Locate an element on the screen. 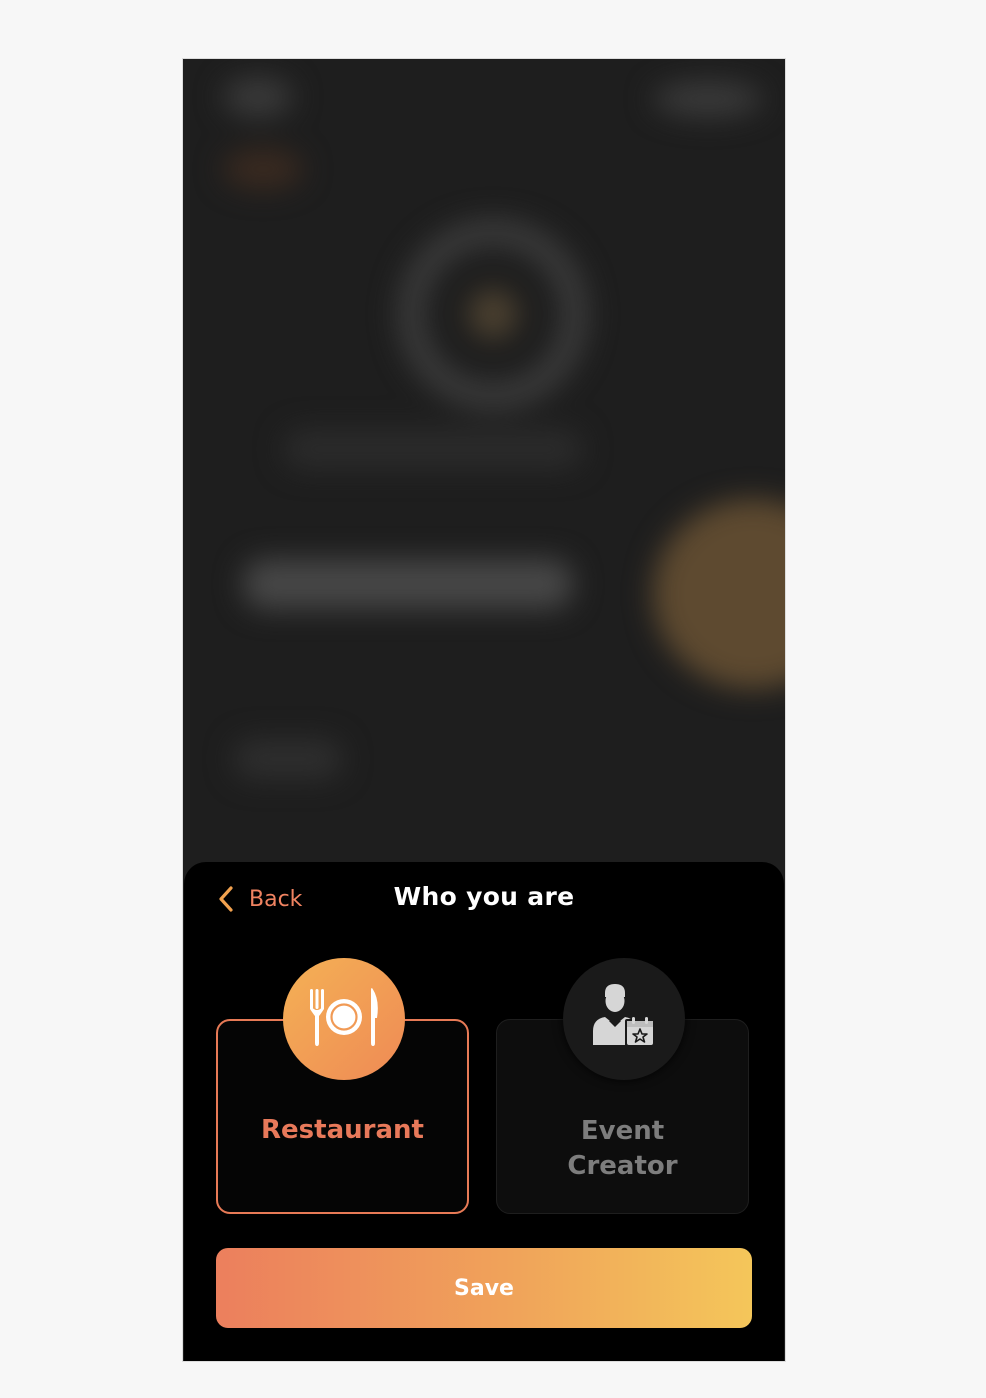  plate-cutlery-icon is located at coordinates (344, 1019).